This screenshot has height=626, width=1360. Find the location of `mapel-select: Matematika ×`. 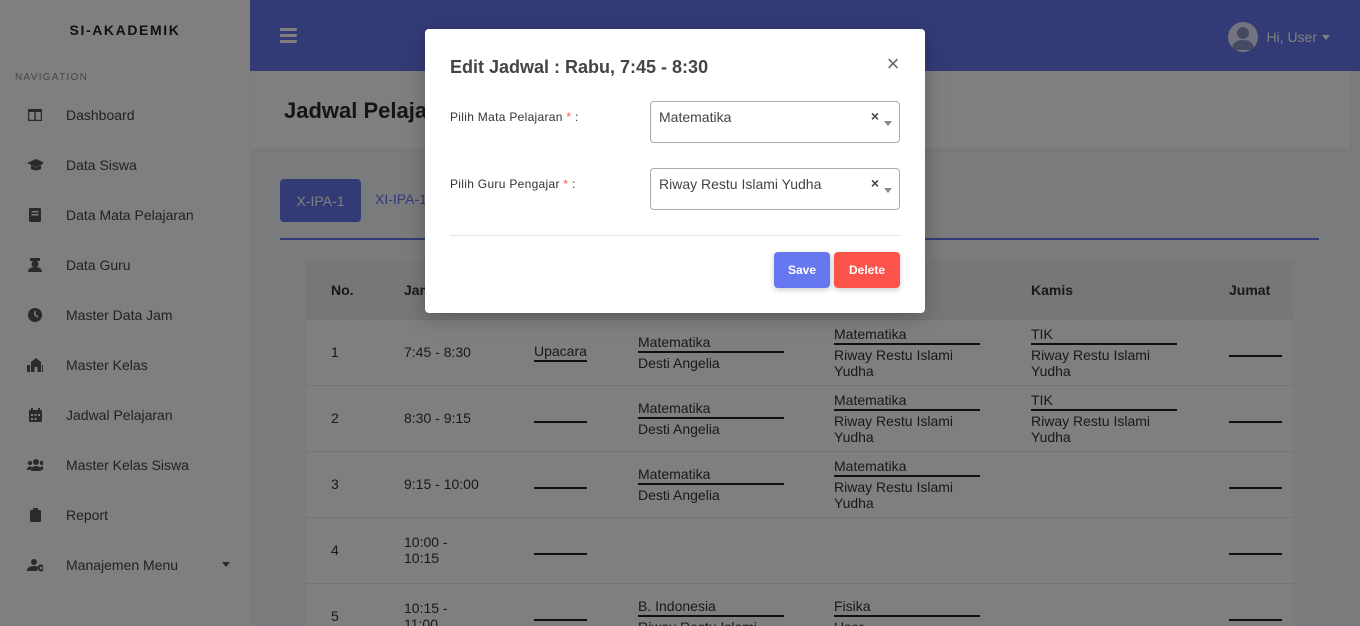

mapel-select: Matematika × is located at coordinates (775, 122).